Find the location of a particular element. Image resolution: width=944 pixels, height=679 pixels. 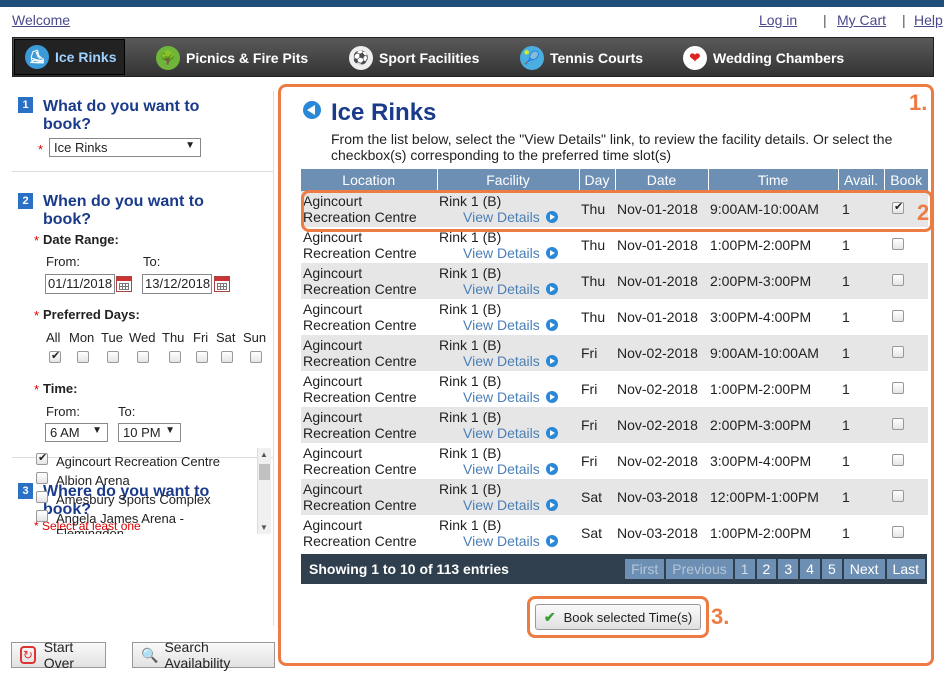

cell-book is located at coordinates (906, 353).